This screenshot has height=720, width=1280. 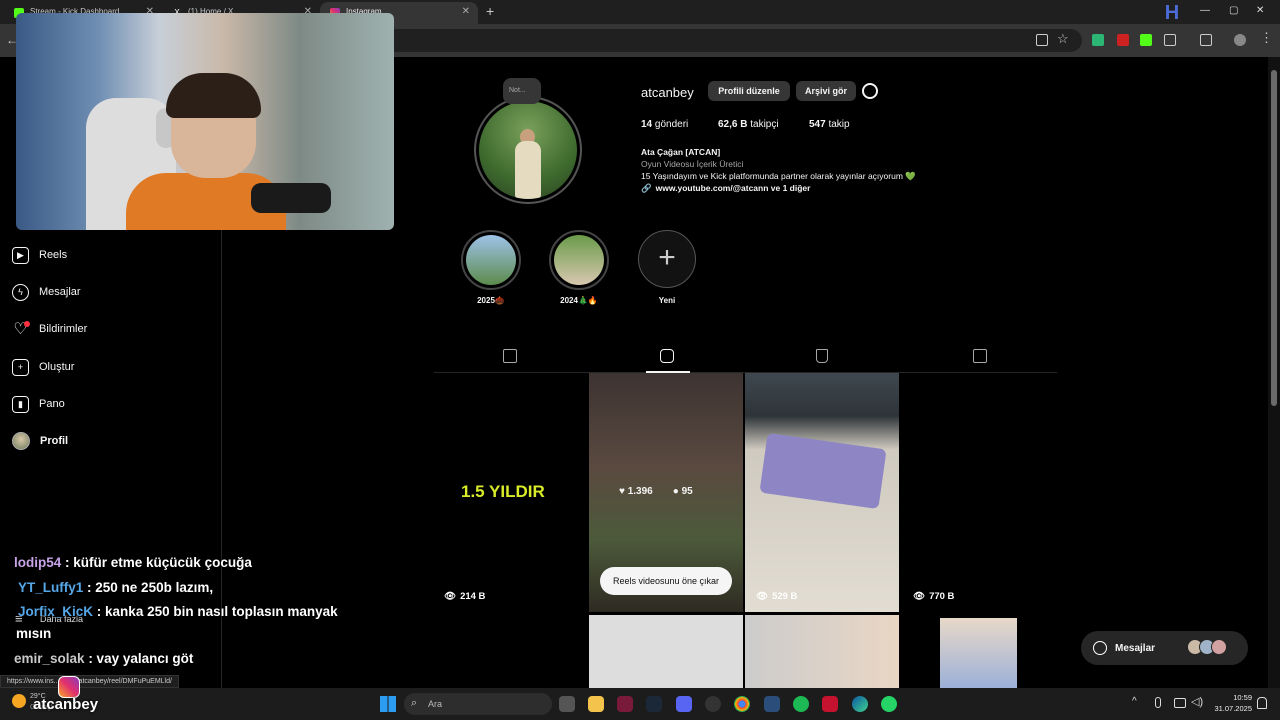 I want to click on chat-username: Jorfix_KicK, so click(x=56, y=611).